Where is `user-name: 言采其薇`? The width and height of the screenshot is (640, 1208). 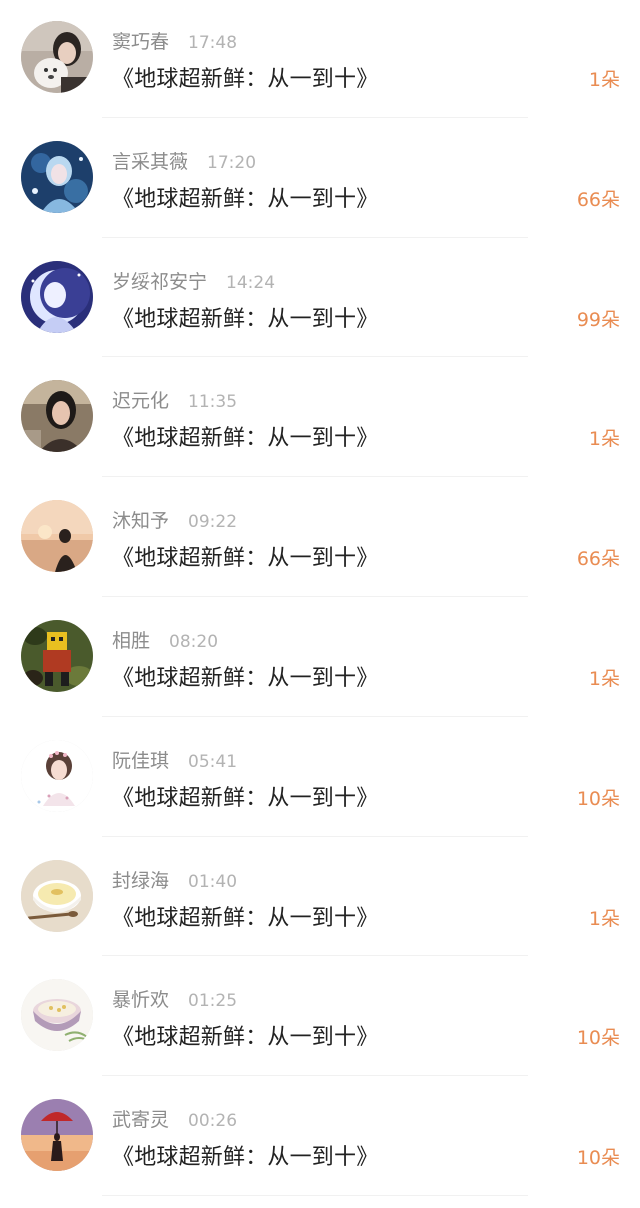
user-name: 言采其薇 is located at coordinates (150, 160).